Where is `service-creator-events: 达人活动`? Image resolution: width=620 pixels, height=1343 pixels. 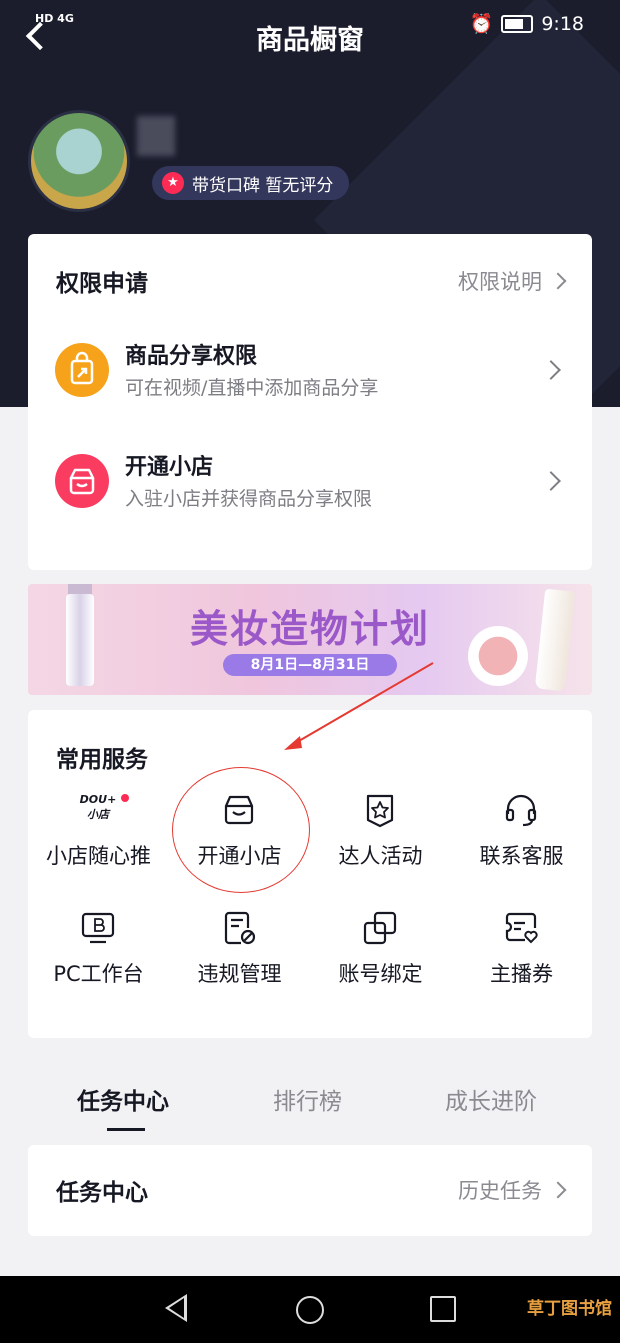
service-creator-events: 达人活动 is located at coordinates (380, 837).